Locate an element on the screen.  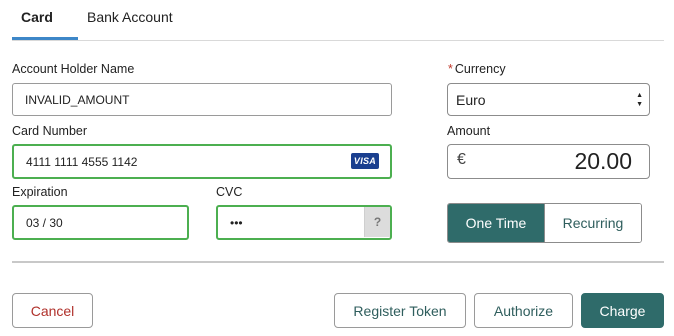
expiration-label: Expiration is located at coordinates (40, 192).